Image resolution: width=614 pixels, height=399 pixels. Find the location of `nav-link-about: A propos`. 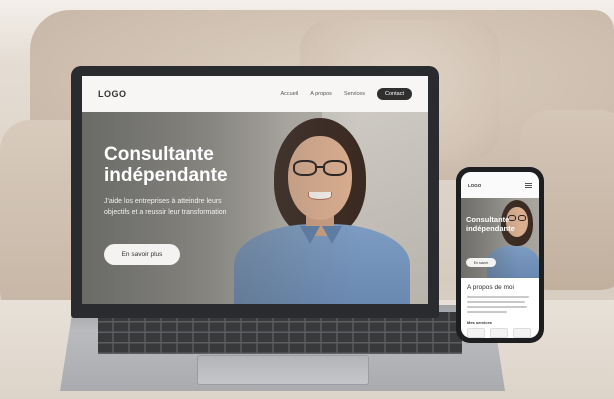

nav-link-about: A propos is located at coordinates (321, 94).